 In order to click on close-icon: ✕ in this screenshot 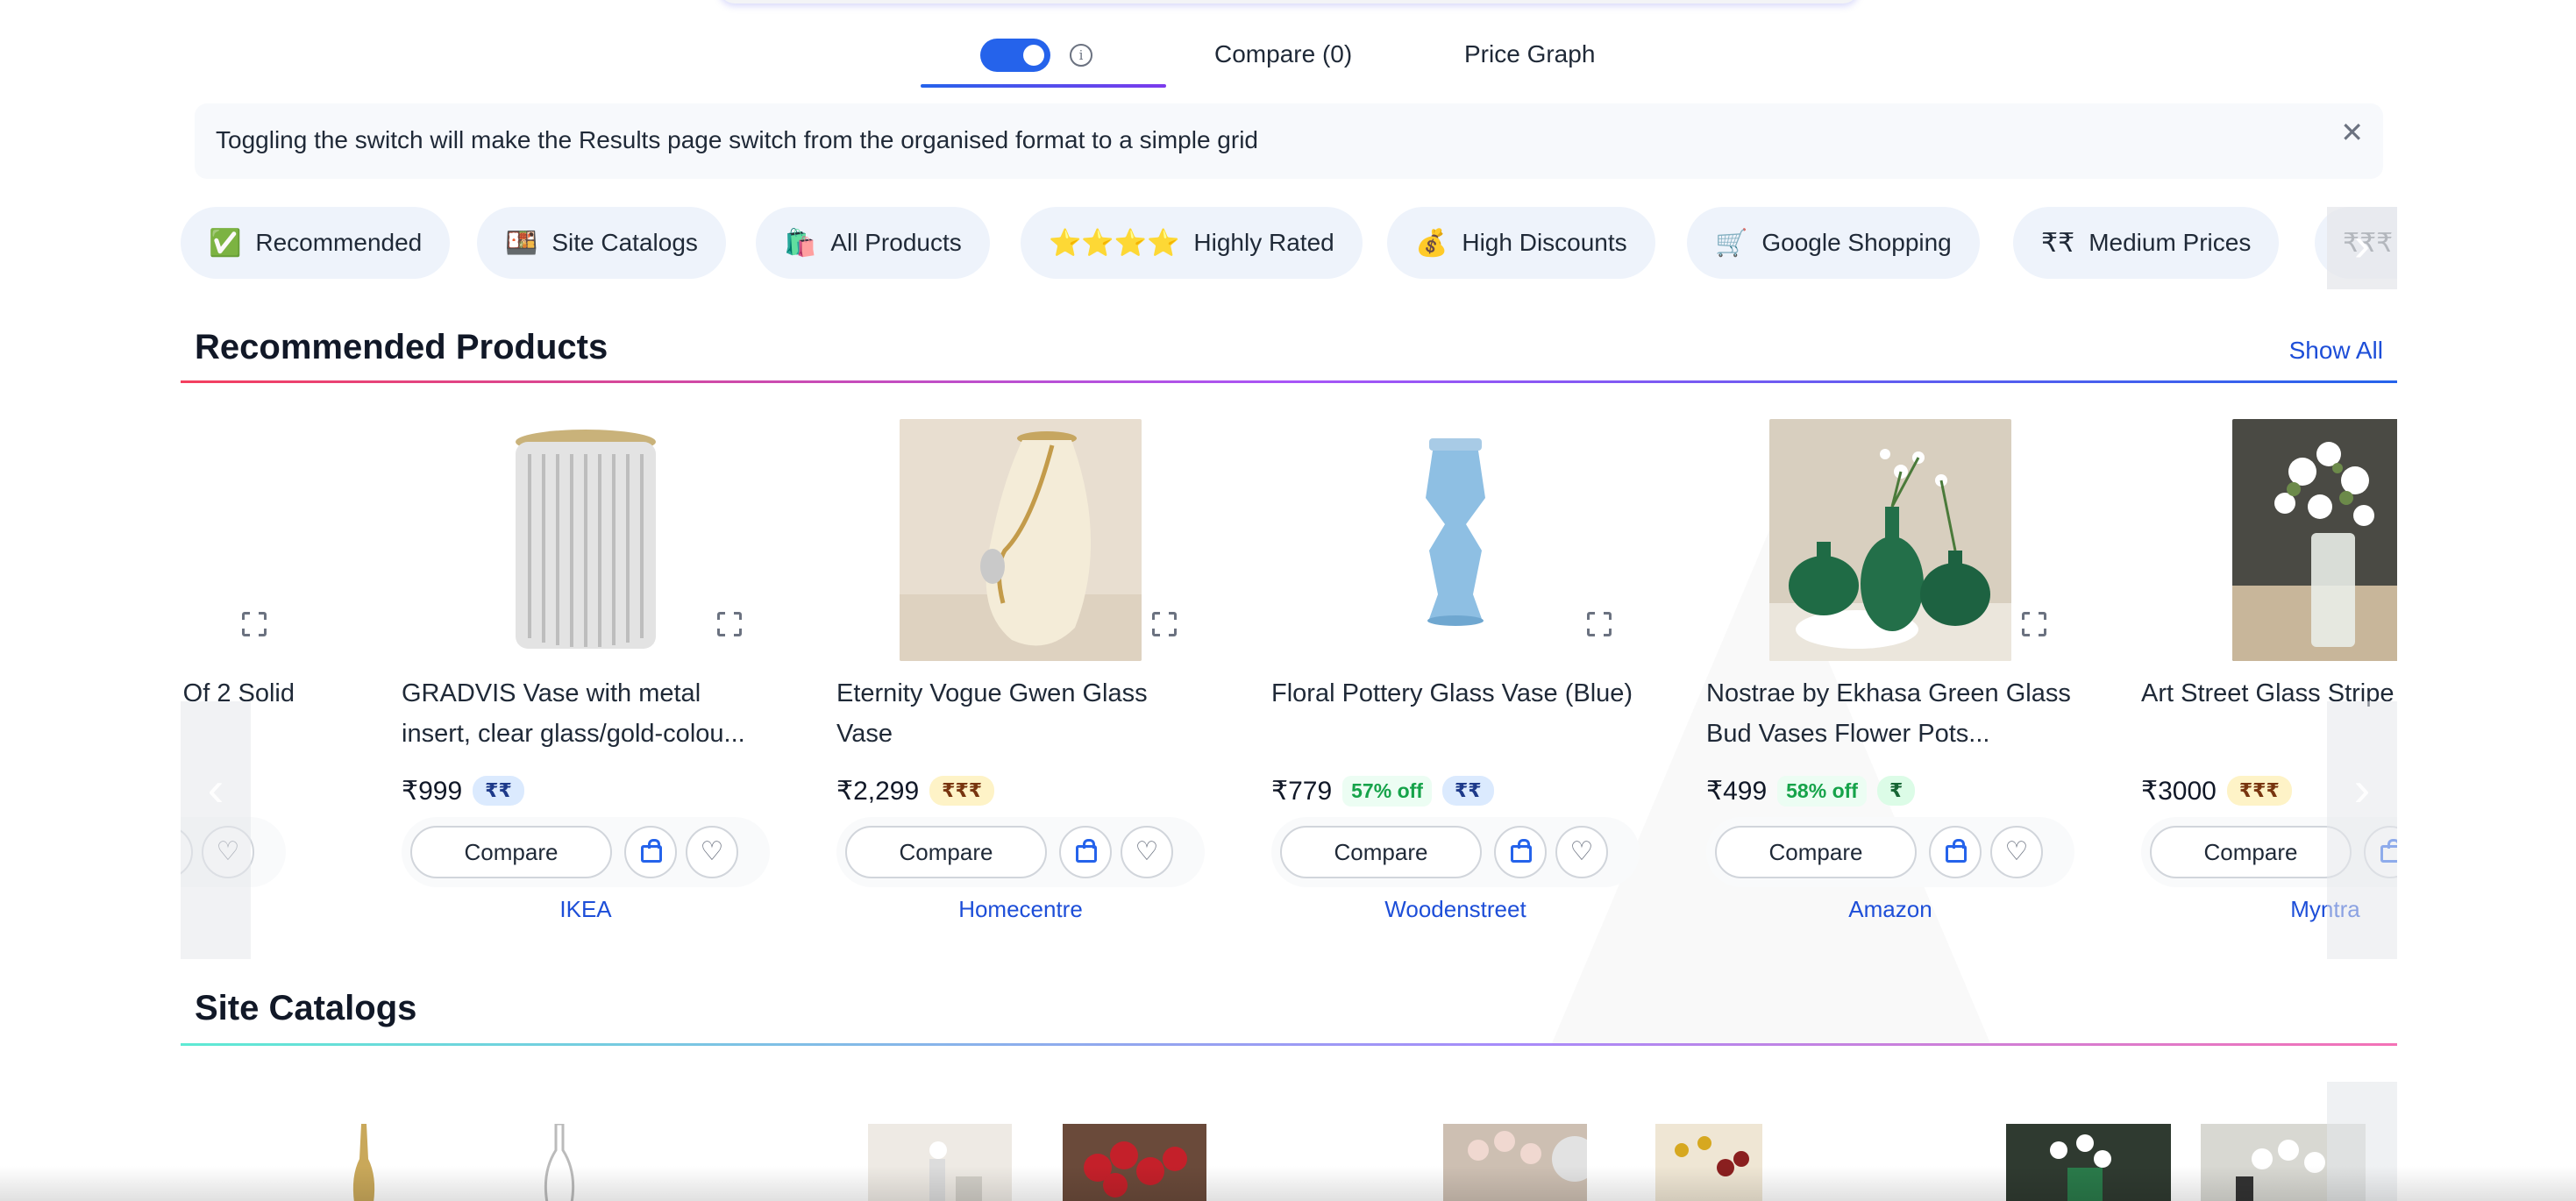, I will do `click(2352, 132)`.